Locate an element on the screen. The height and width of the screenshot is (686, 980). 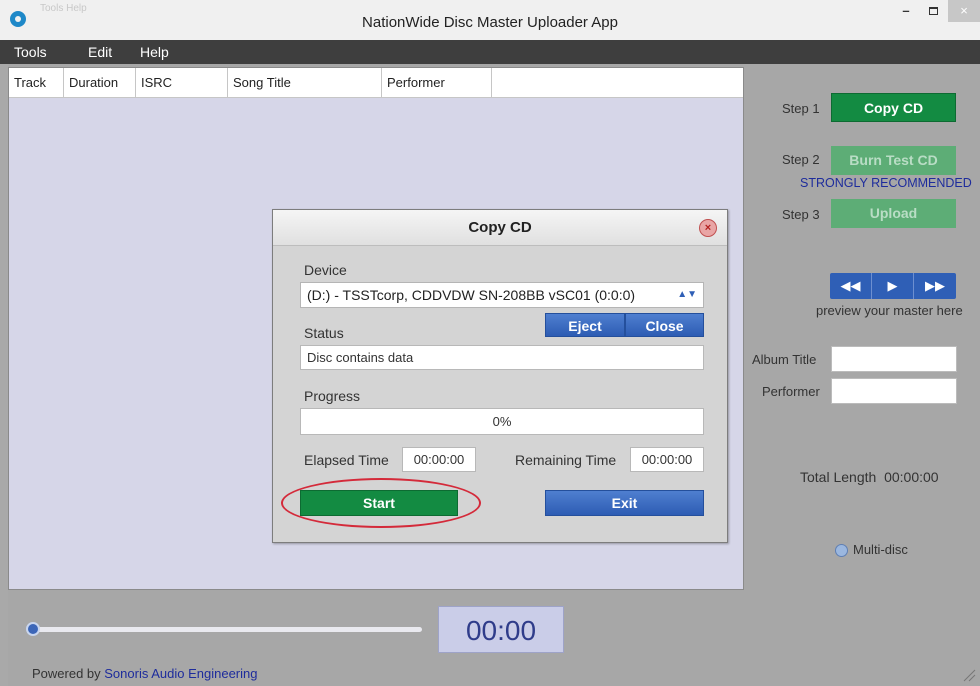
album-title-input is located at coordinates (894, 359).